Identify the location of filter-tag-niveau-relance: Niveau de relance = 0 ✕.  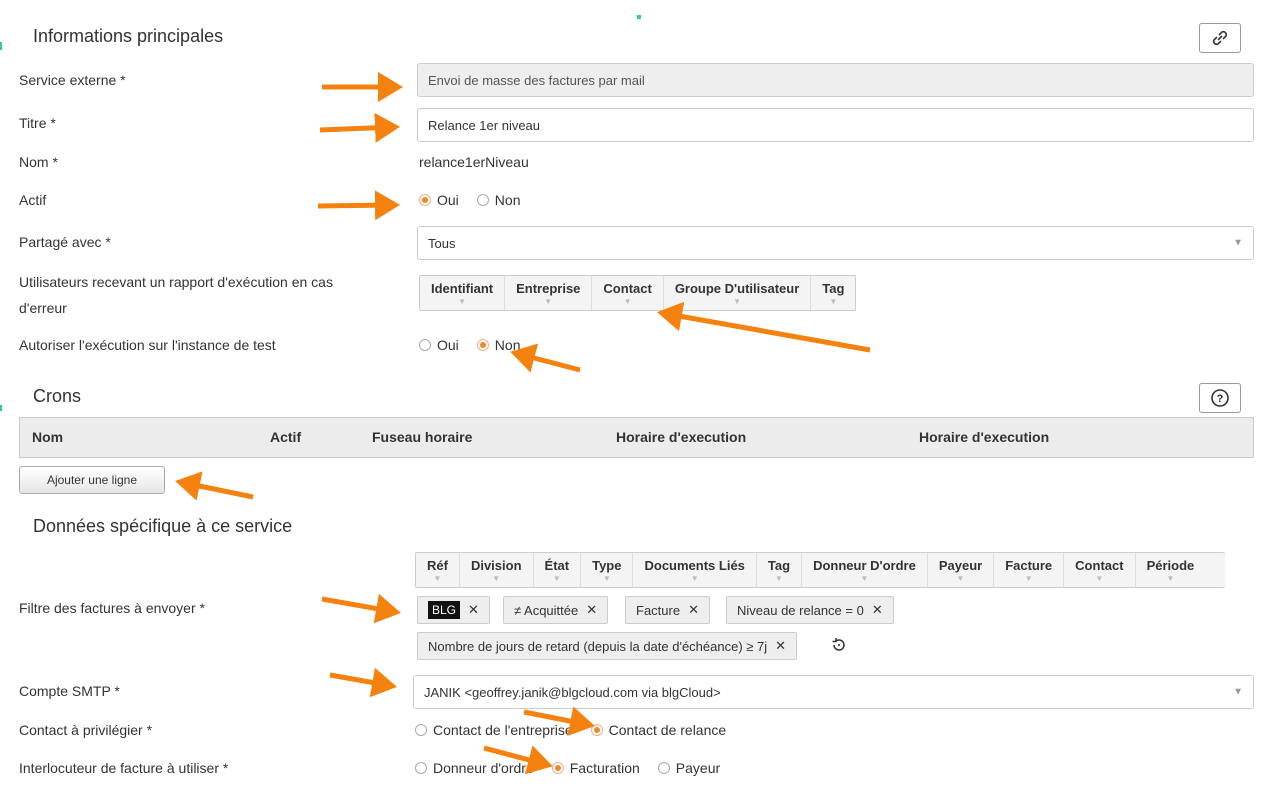
(810, 610).